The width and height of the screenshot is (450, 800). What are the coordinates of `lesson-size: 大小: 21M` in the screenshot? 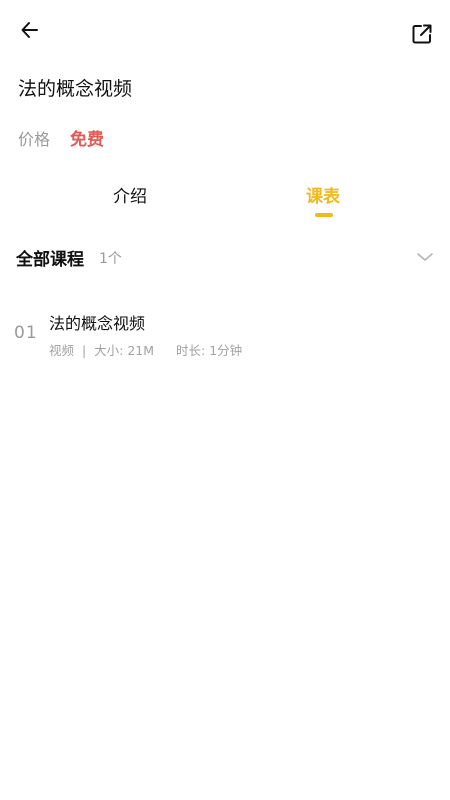 It's located at (124, 350).